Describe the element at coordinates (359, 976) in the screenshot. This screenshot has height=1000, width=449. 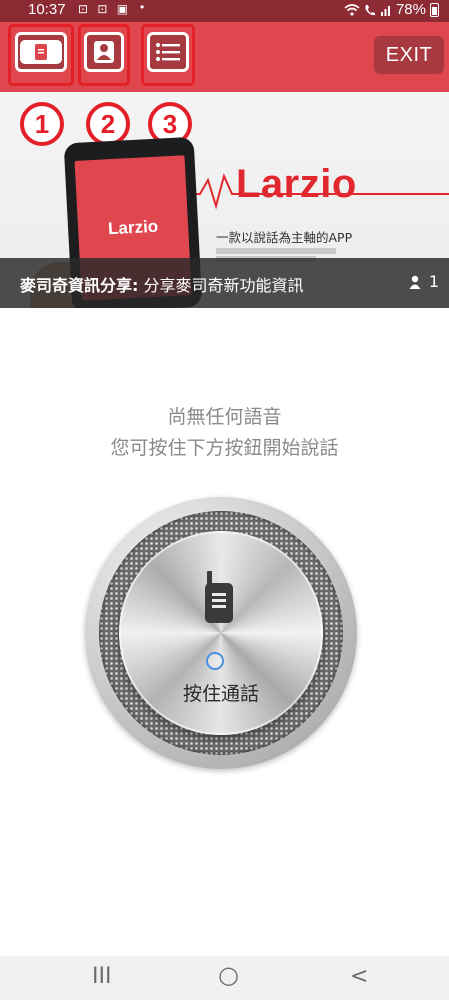
I see `back-button: <` at that location.